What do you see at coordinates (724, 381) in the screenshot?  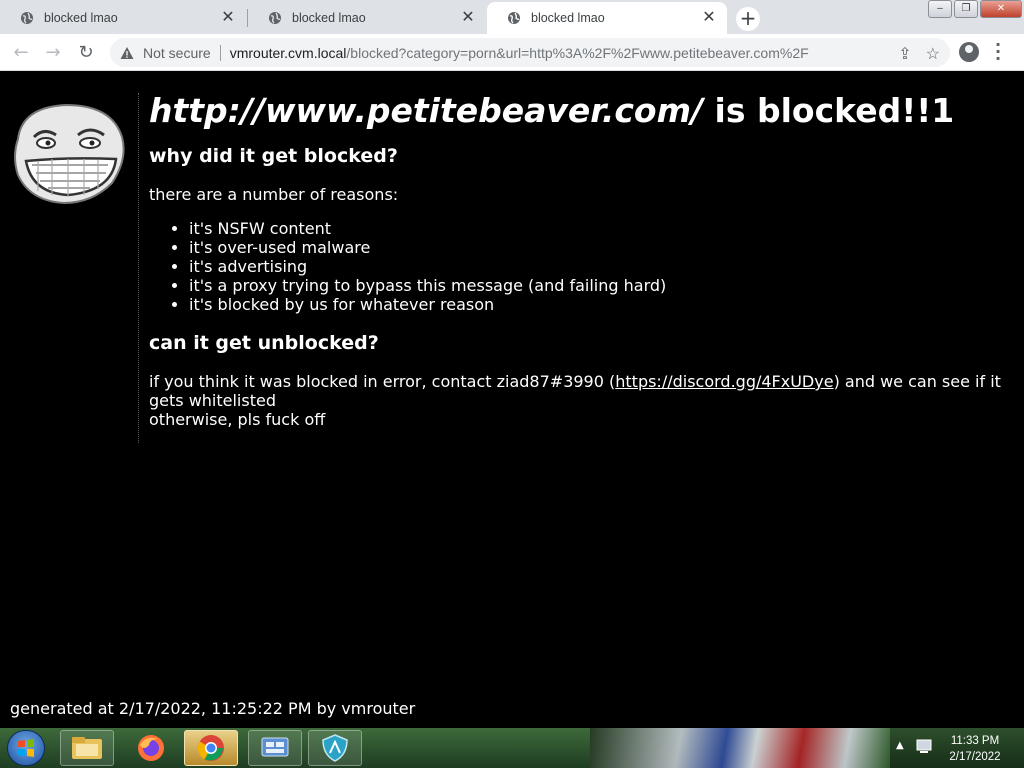 I see `discord-link: https://discord.gg/4FxUDye` at bounding box center [724, 381].